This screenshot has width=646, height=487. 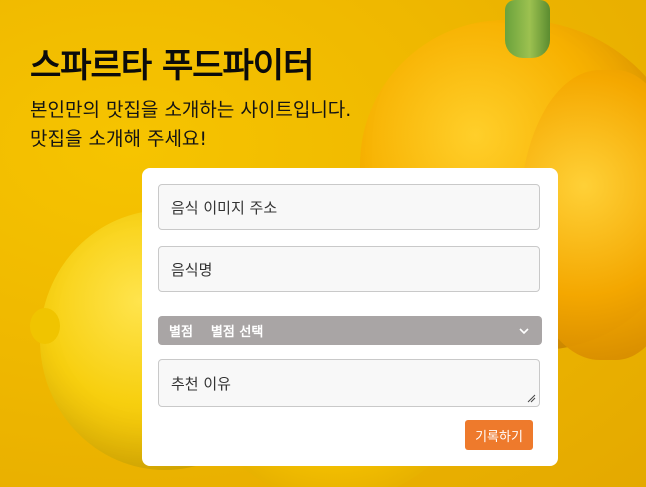 I want to click on image-url-placeholder: 음식 이미지 주소, so click(x=224, y=207).